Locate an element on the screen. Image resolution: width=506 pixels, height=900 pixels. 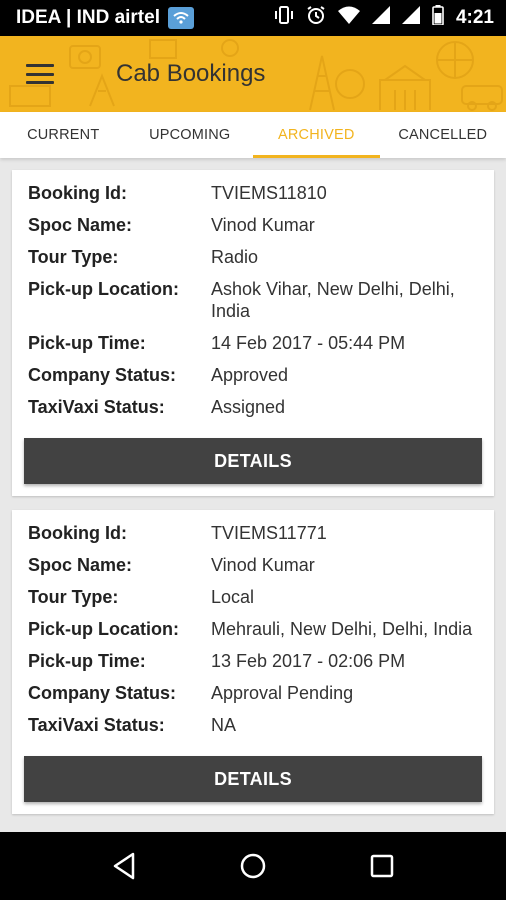
app-bar: Cab Bookings is located at coordinates (253, 74).